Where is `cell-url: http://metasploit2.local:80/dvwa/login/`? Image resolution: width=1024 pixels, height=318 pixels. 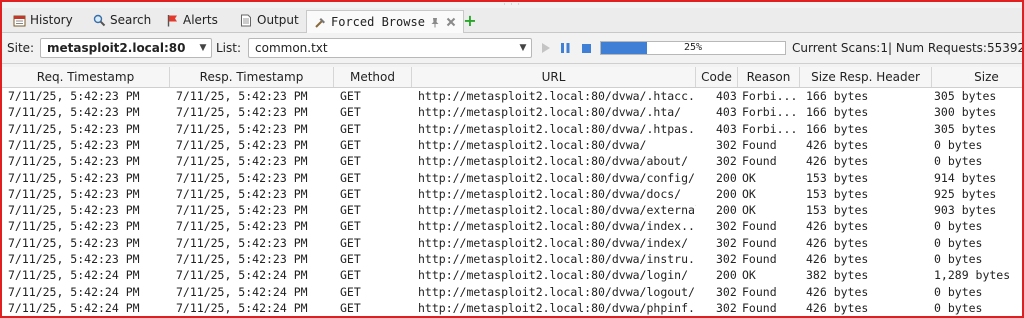
cell-url: http://metasploit2.local:80/dvwa/login/ is located at coordinates (553, 275).